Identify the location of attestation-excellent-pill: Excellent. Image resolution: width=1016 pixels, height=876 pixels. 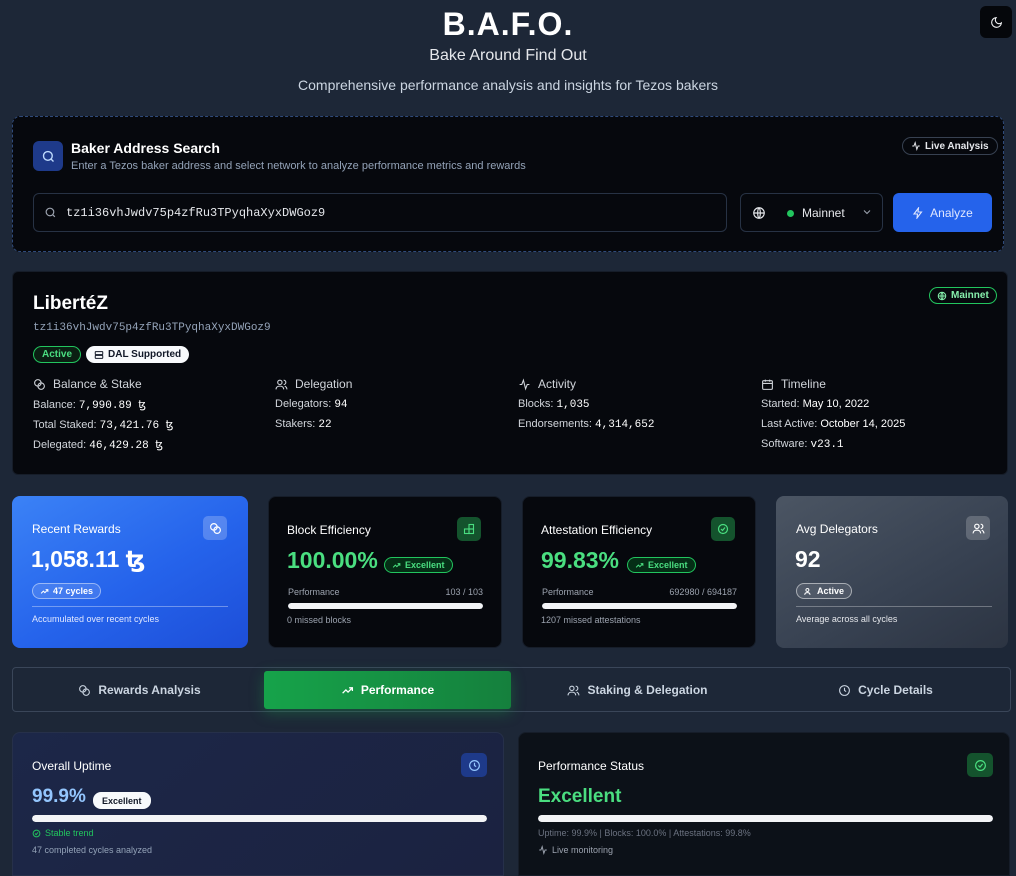
(661, 565).